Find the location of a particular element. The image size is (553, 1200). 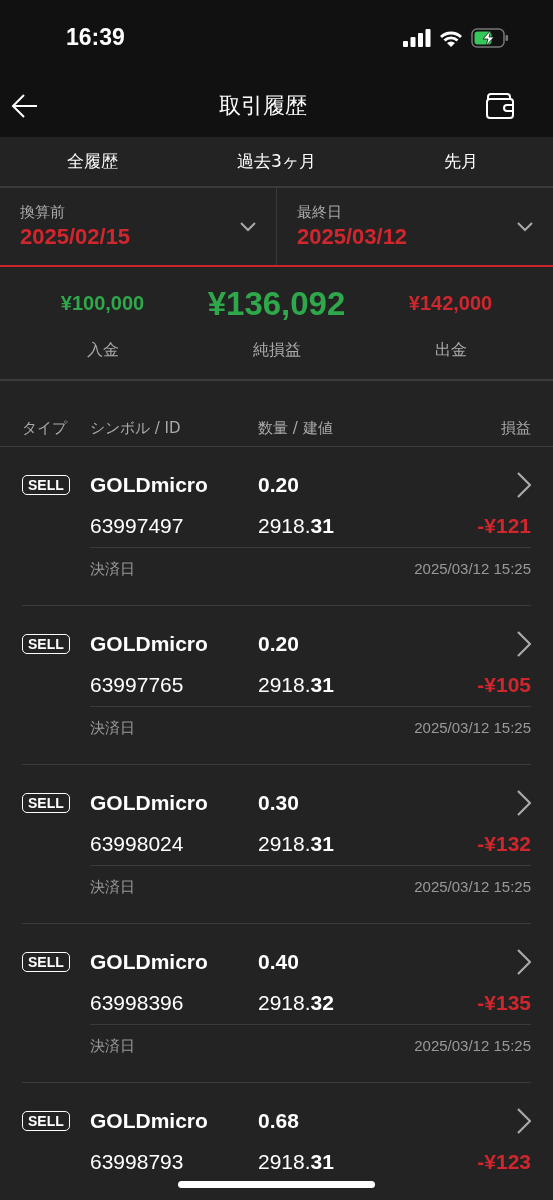

trade-id: 63997497 is located at coordinates (137, 526).